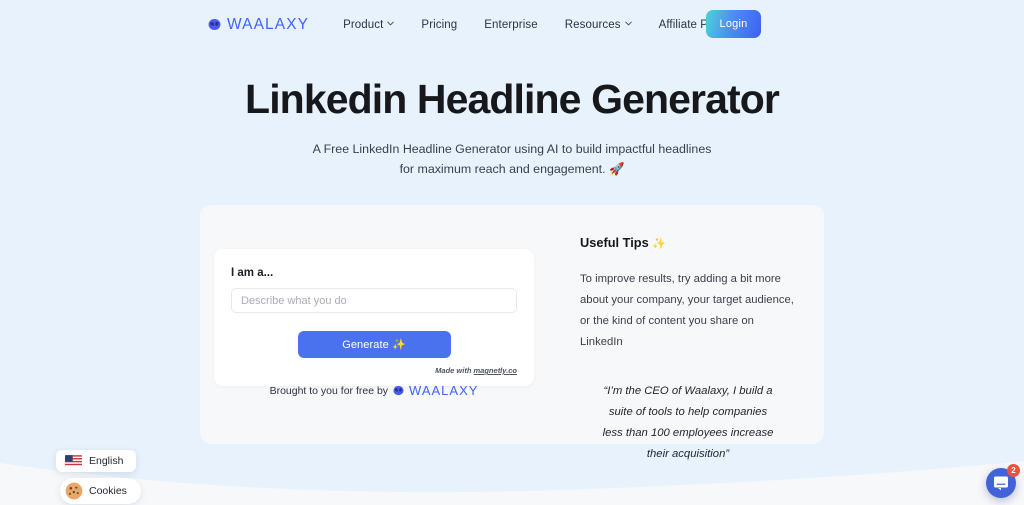  What do you see at coordinates (374, 370) in the screenshot?
I see `made-with-credit: Made with magnetly.co` at bounding box center [374, 370].